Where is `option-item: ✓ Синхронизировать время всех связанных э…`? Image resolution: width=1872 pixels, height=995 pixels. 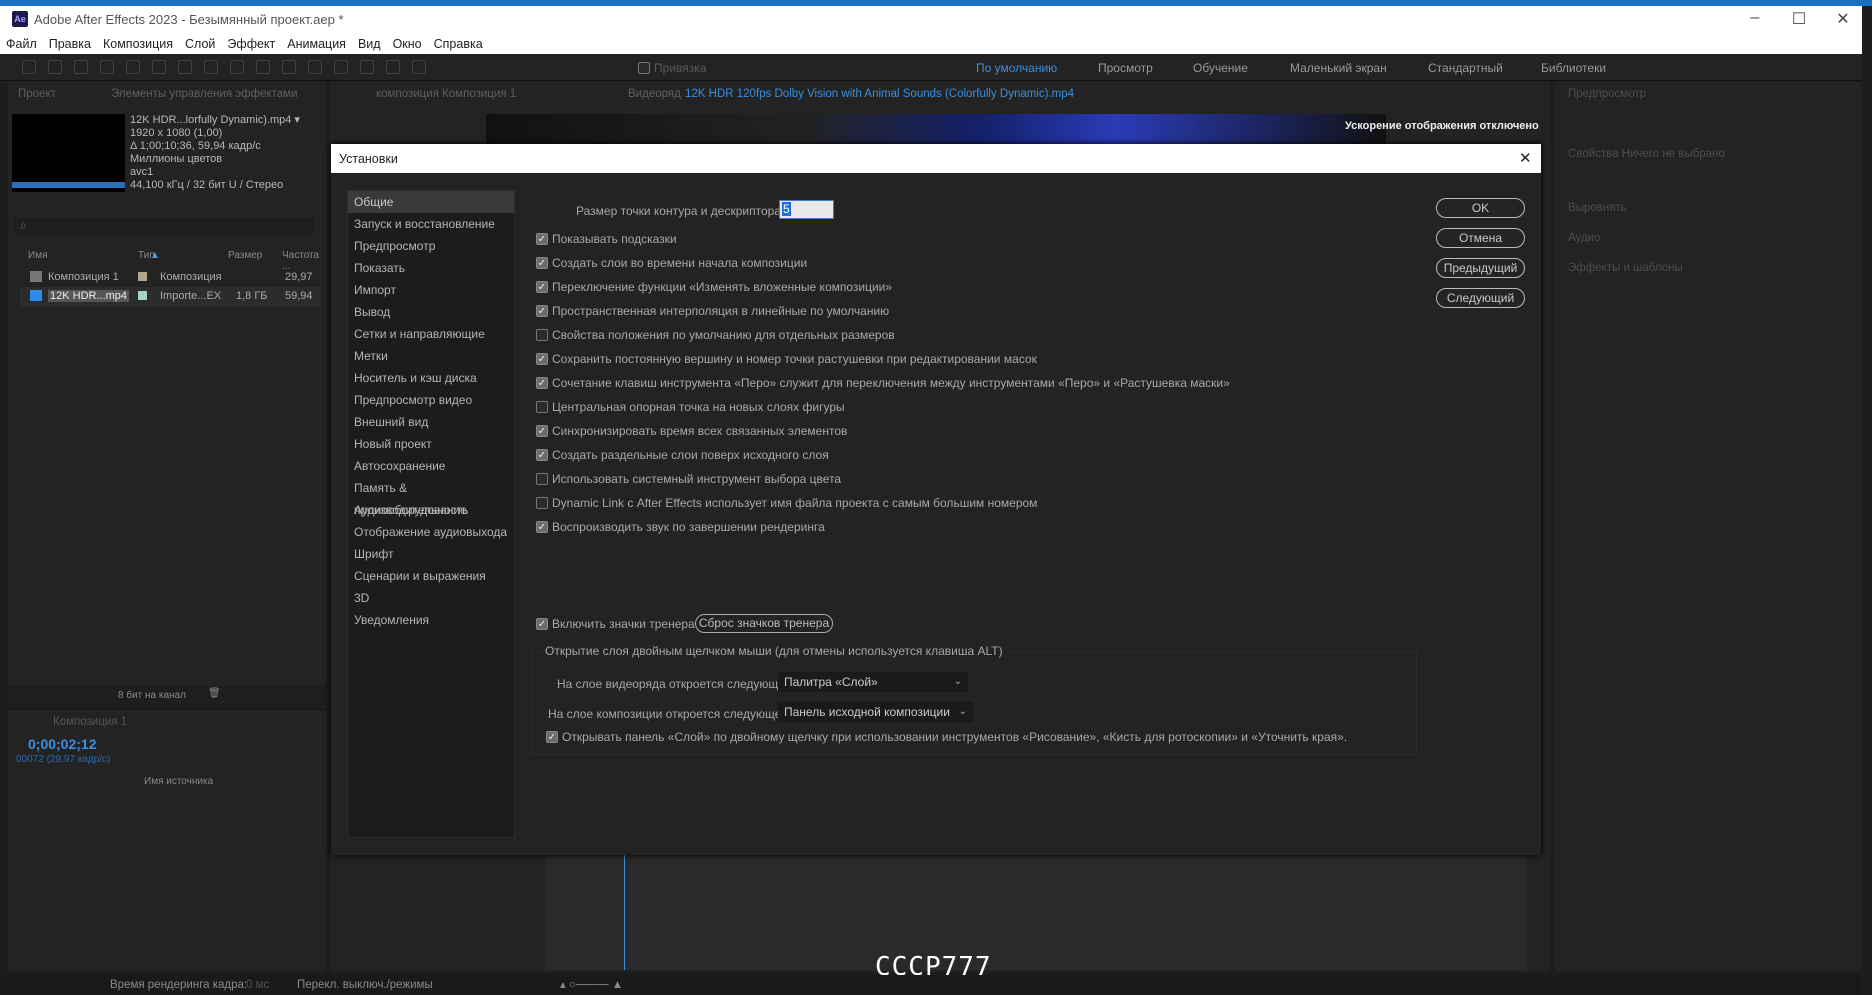
option-item: ✓ Синхронизировать время всех связанных э… is located at coordinates (691, 431).